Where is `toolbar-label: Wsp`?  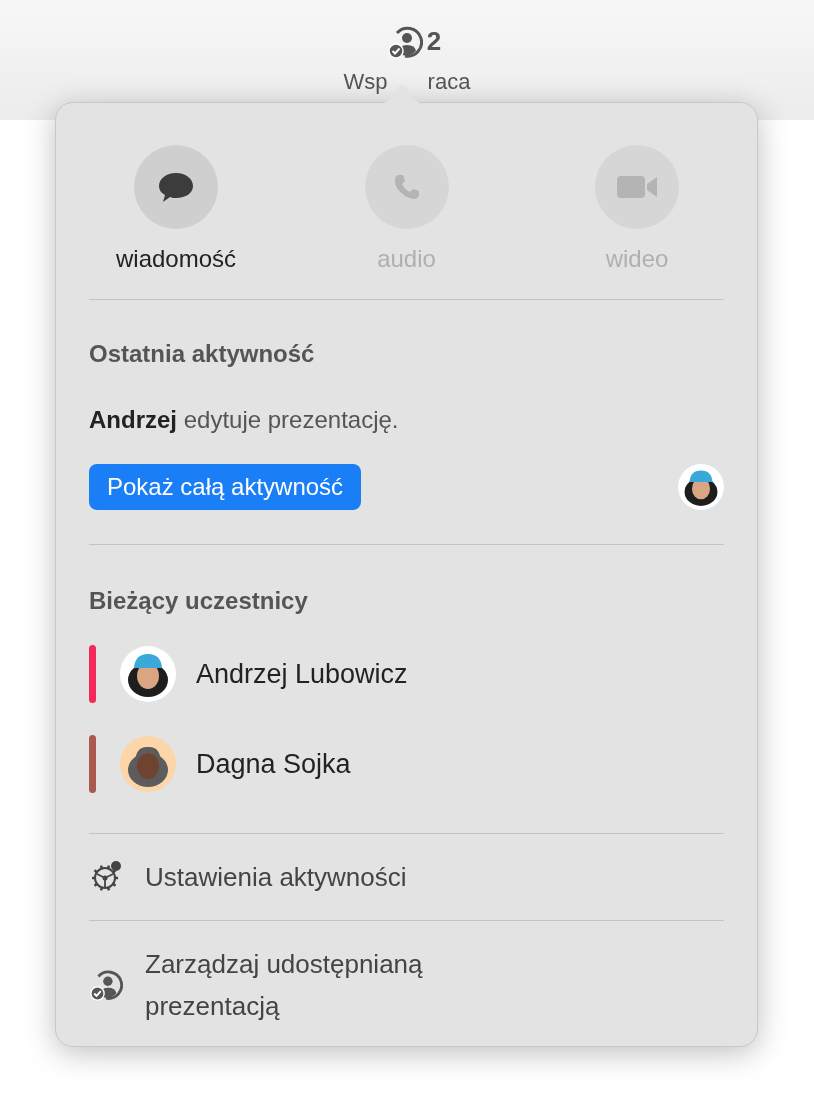 toolbar-label: Wsp is located at coordinates (365, 82).